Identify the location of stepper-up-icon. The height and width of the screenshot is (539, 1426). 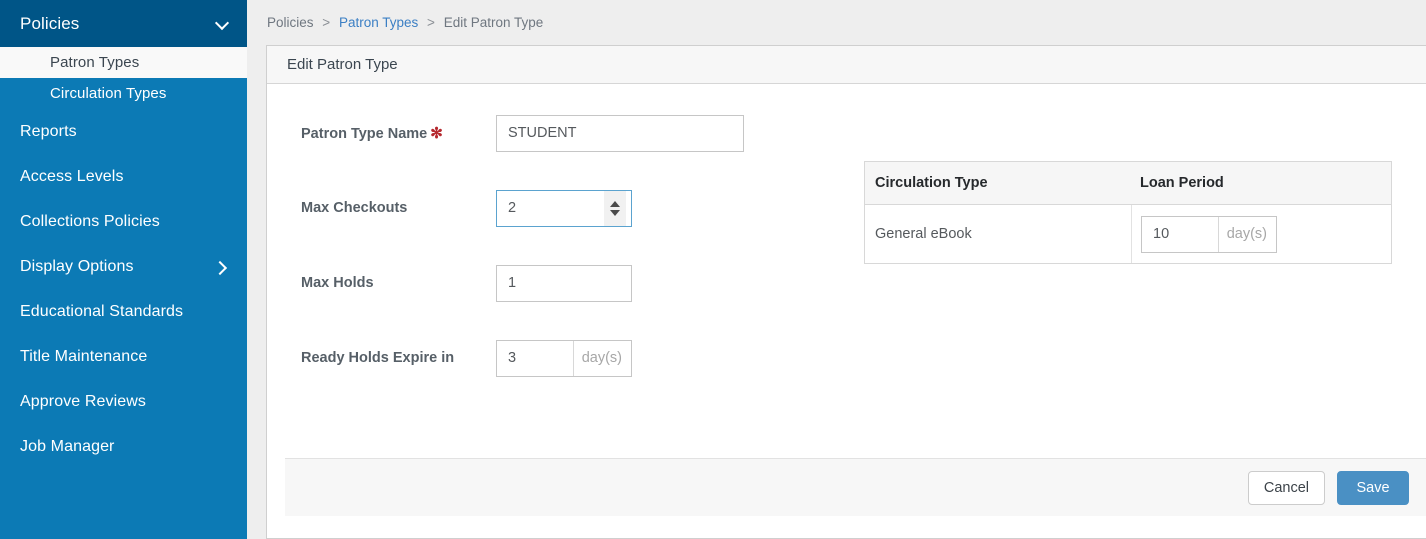
(615, 203).